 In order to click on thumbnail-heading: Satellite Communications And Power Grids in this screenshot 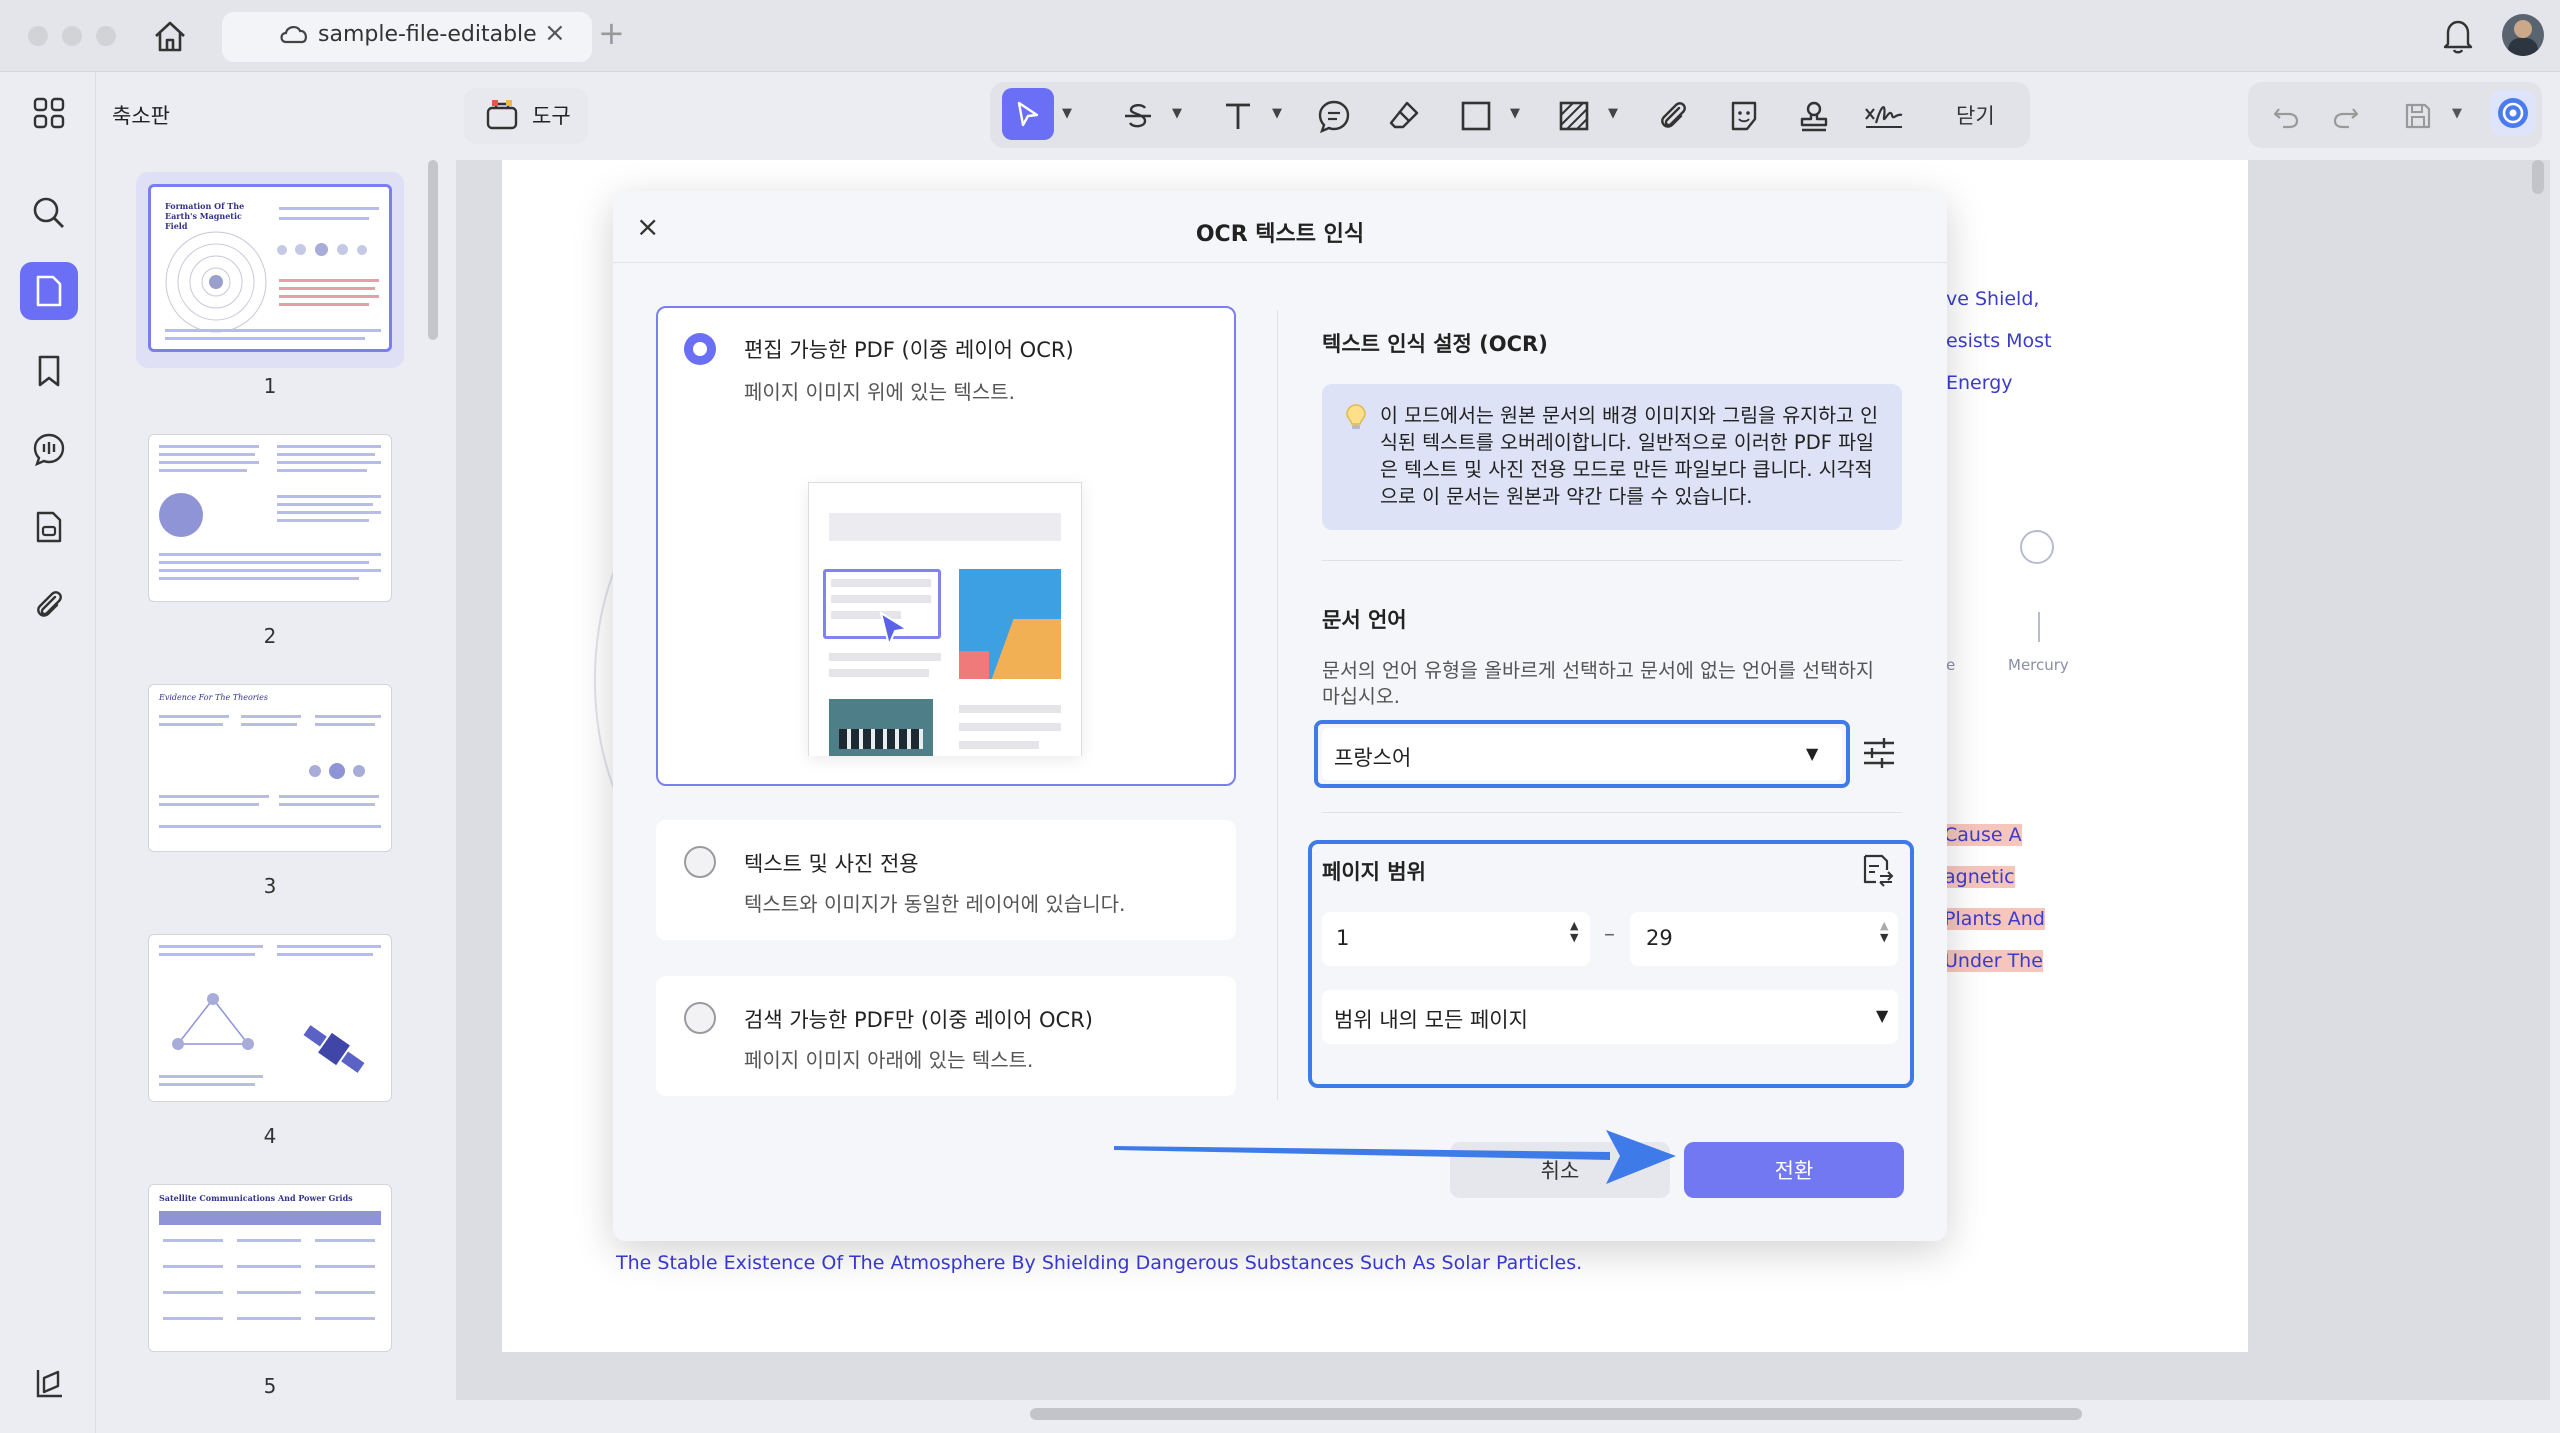, I will do `click(256, 1198)`.